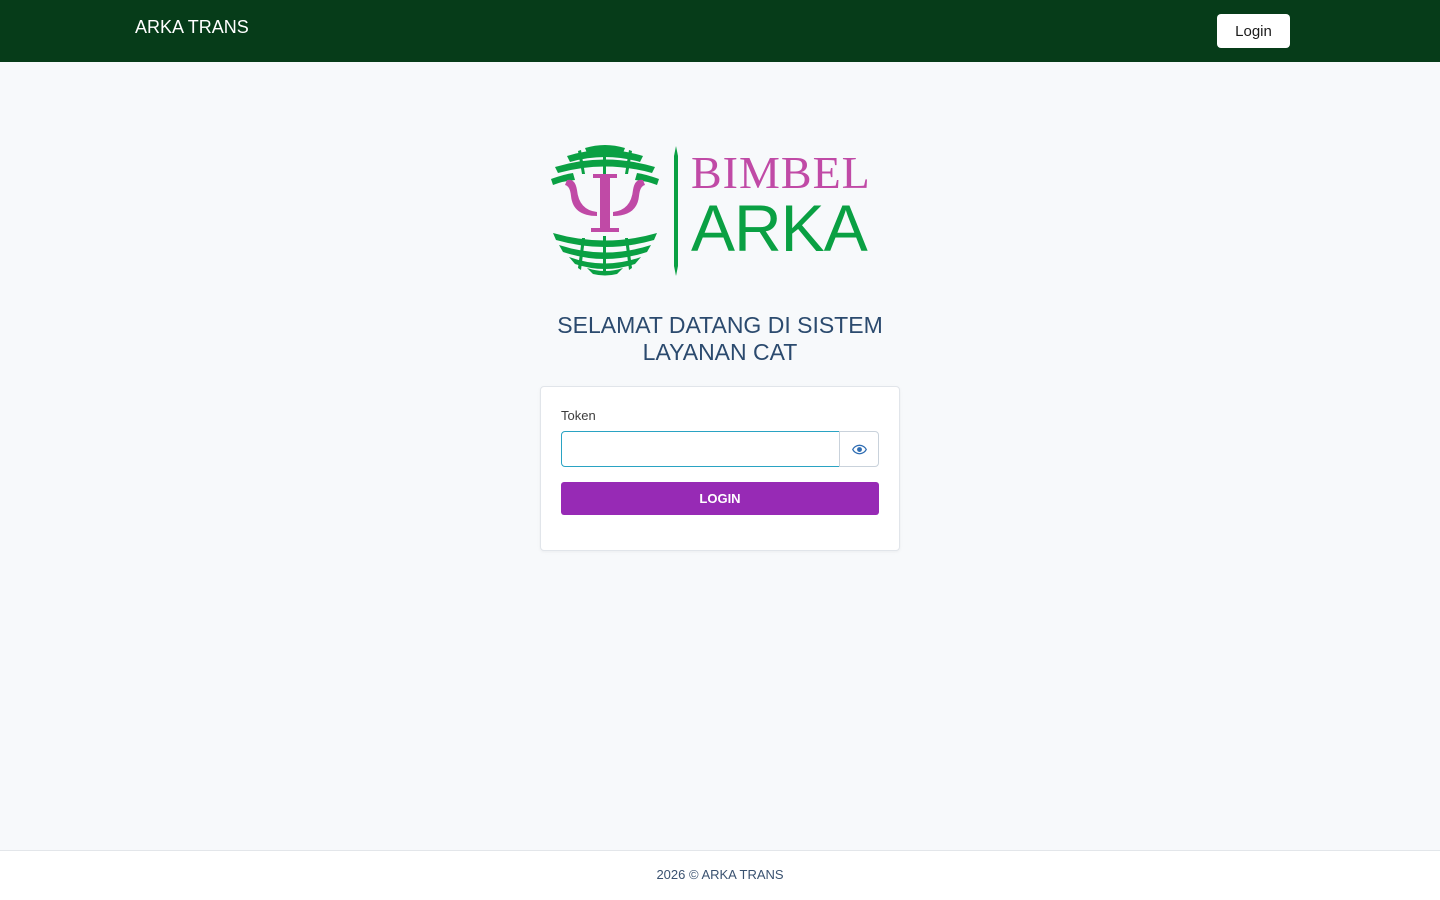 Image resolution: width=1440 pixels, height=900 pixels. I want to click on token-label: Token, so click(578, 415).